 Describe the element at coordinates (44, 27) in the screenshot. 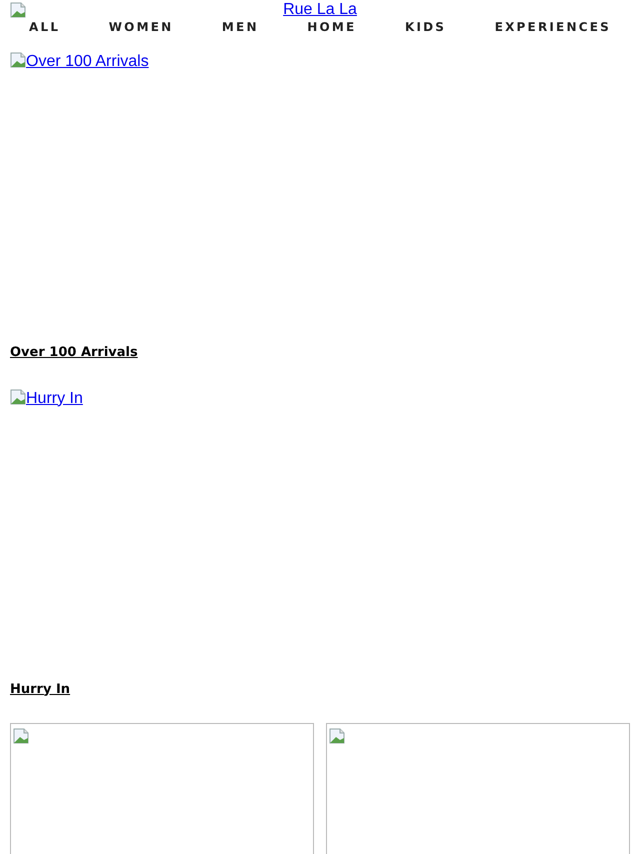

I see `nav-link: ALL` at that location.